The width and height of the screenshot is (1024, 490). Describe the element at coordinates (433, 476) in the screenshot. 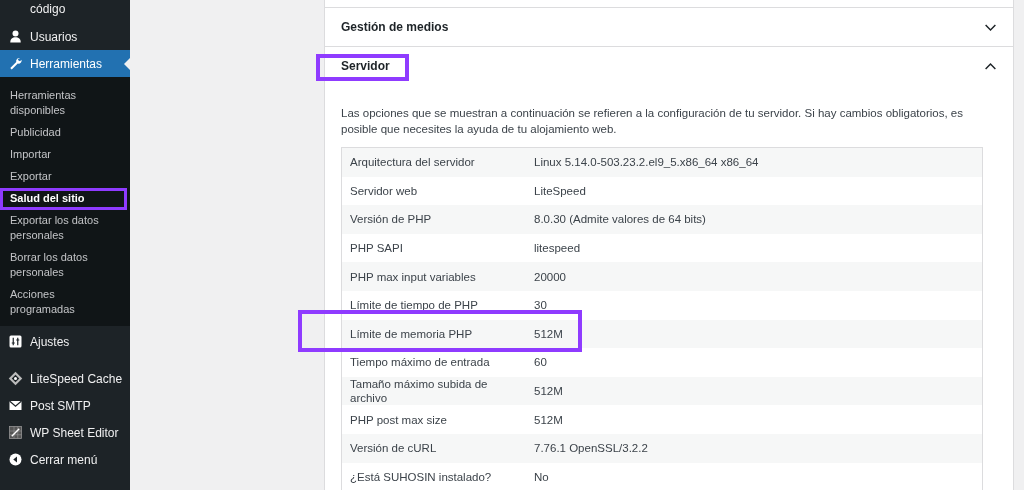

I see `table-cell: ¿Está SUHOSIN instalado?` at that location.